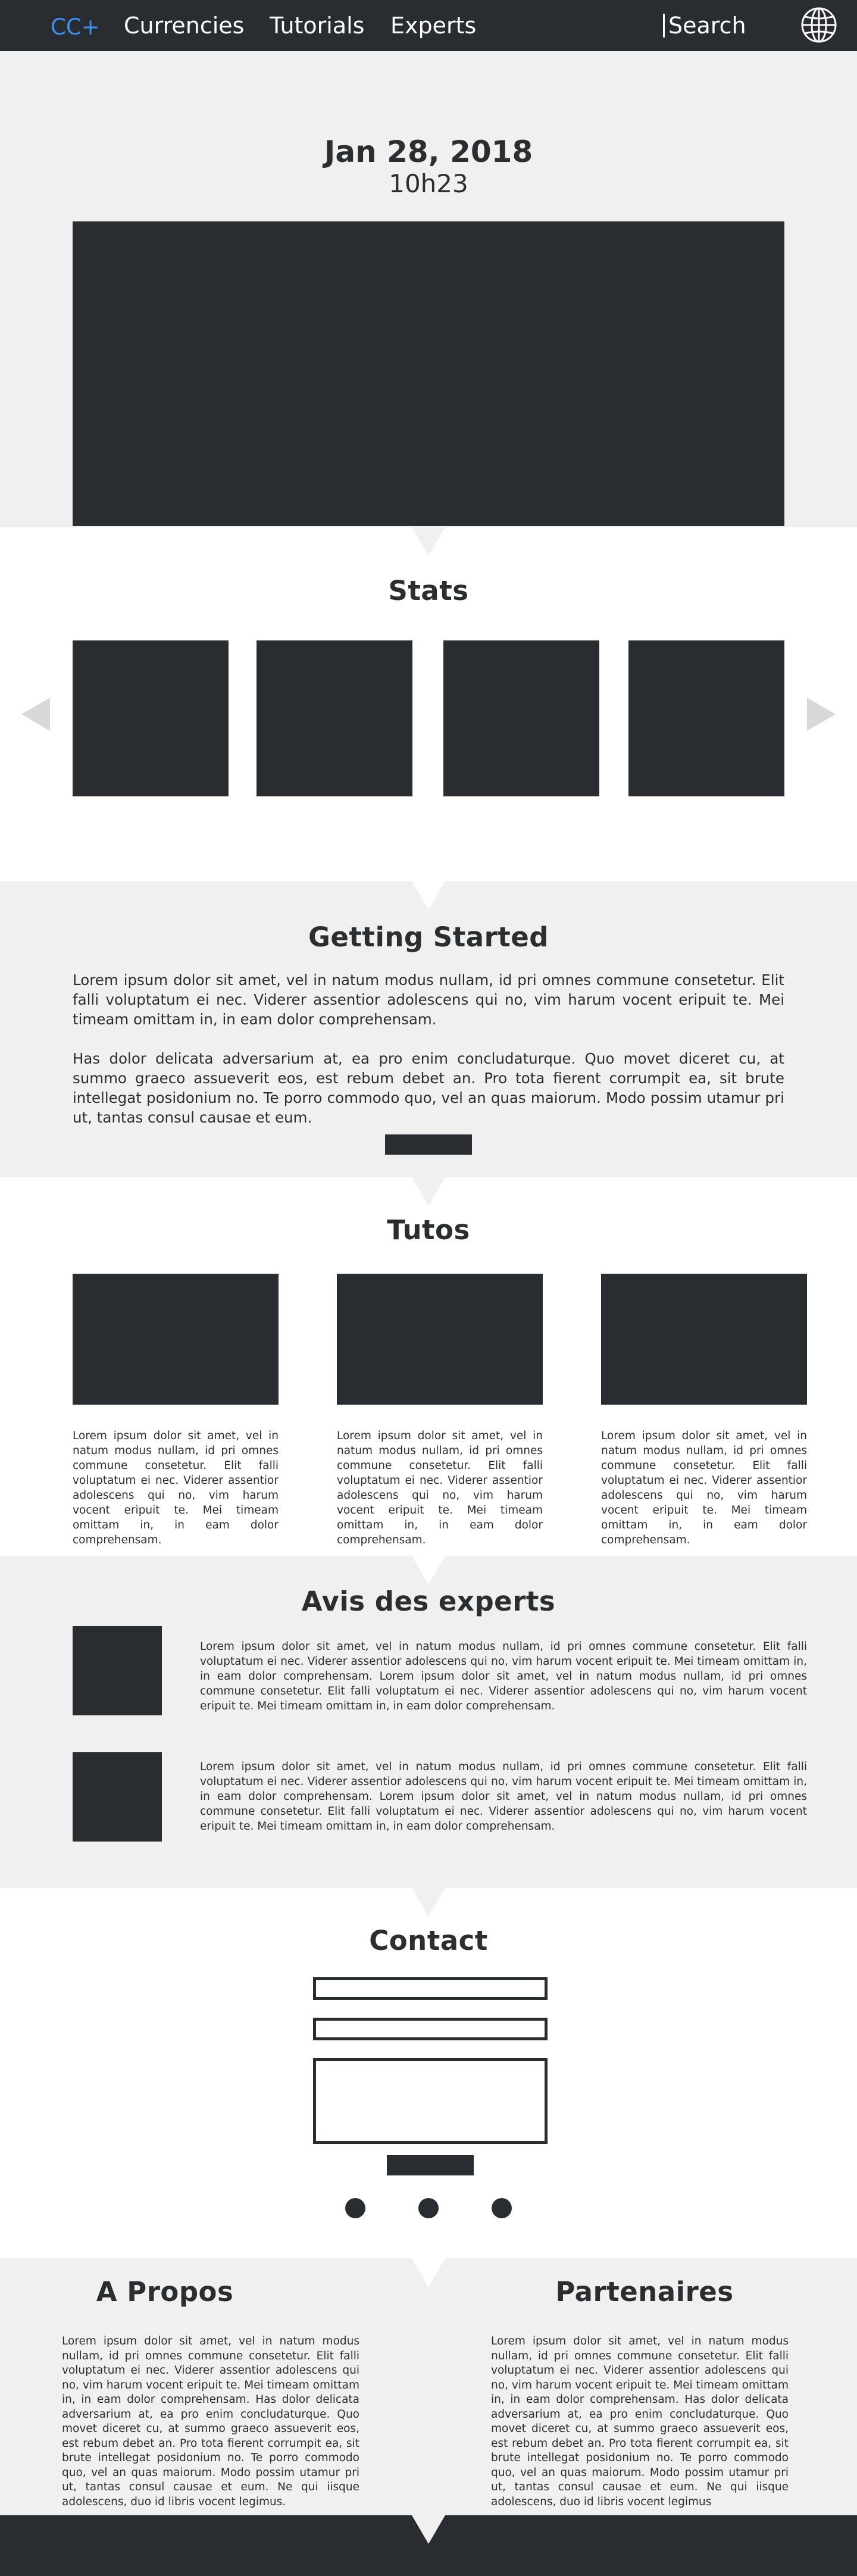 The image size is (857, 2576). I want to click on about-title: A Propos, so click(165, 2292).